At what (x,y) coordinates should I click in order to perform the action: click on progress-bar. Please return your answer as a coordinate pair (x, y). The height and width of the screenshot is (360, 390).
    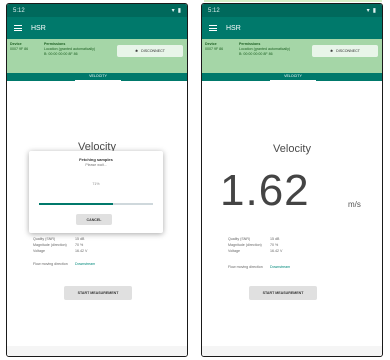
    Looking at the image, I should click on (96, 204).